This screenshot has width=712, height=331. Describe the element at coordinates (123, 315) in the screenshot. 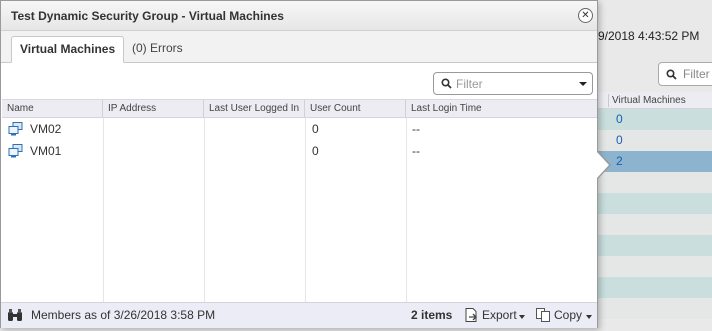

I see `members-timestamp: Members as of 3/26/2018 3:58 PM` at that location.